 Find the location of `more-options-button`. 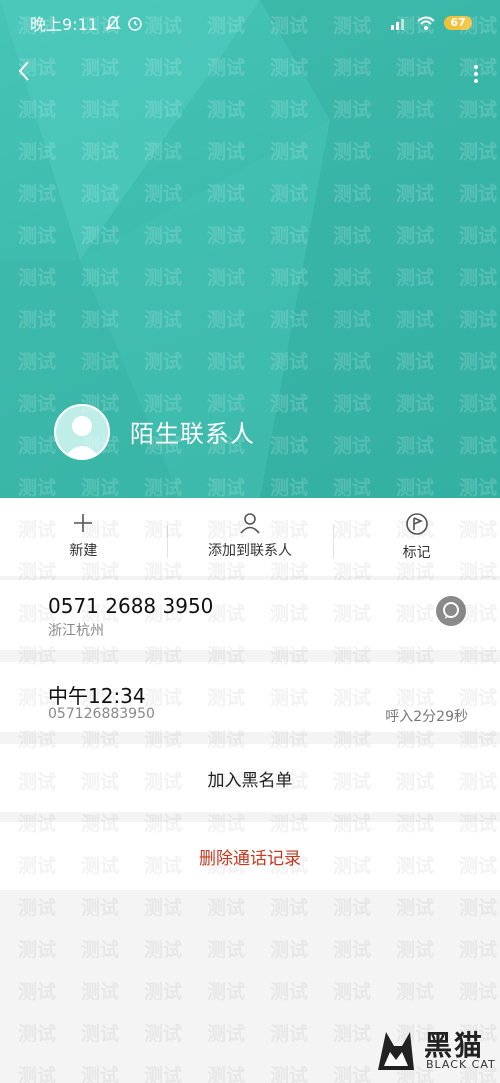

more-options-button is located at coordinates (476, 76).